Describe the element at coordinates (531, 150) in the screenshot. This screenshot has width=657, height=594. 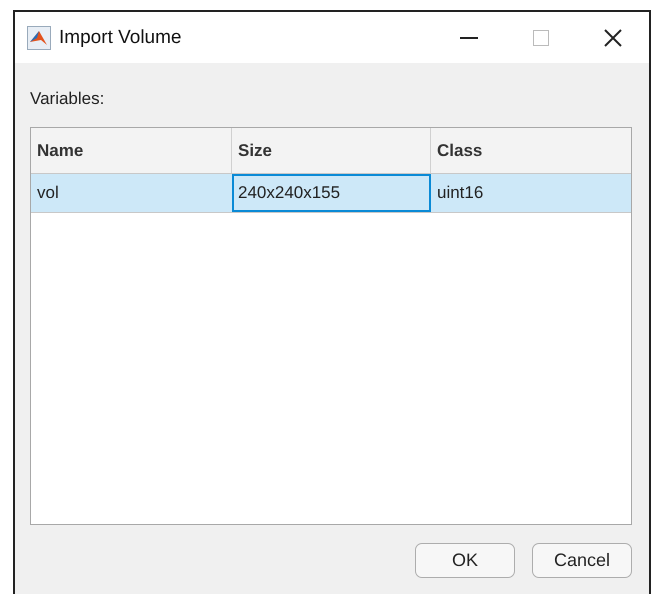
I see `column-header: Class` at that location.